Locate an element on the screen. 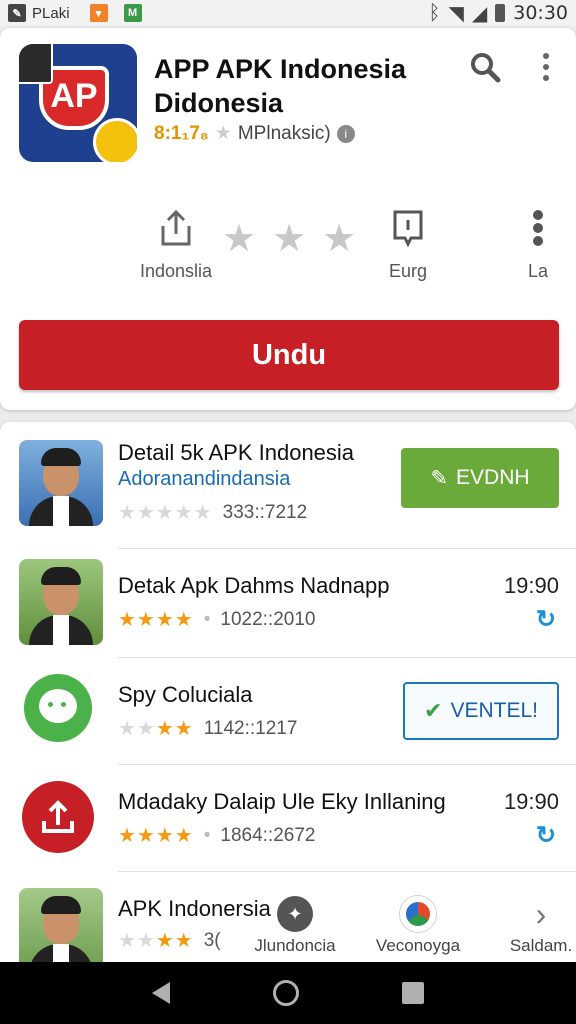 The width and height of the screenshot is (576, 1024). app-icon: AP is located at coordinates (78, 103).